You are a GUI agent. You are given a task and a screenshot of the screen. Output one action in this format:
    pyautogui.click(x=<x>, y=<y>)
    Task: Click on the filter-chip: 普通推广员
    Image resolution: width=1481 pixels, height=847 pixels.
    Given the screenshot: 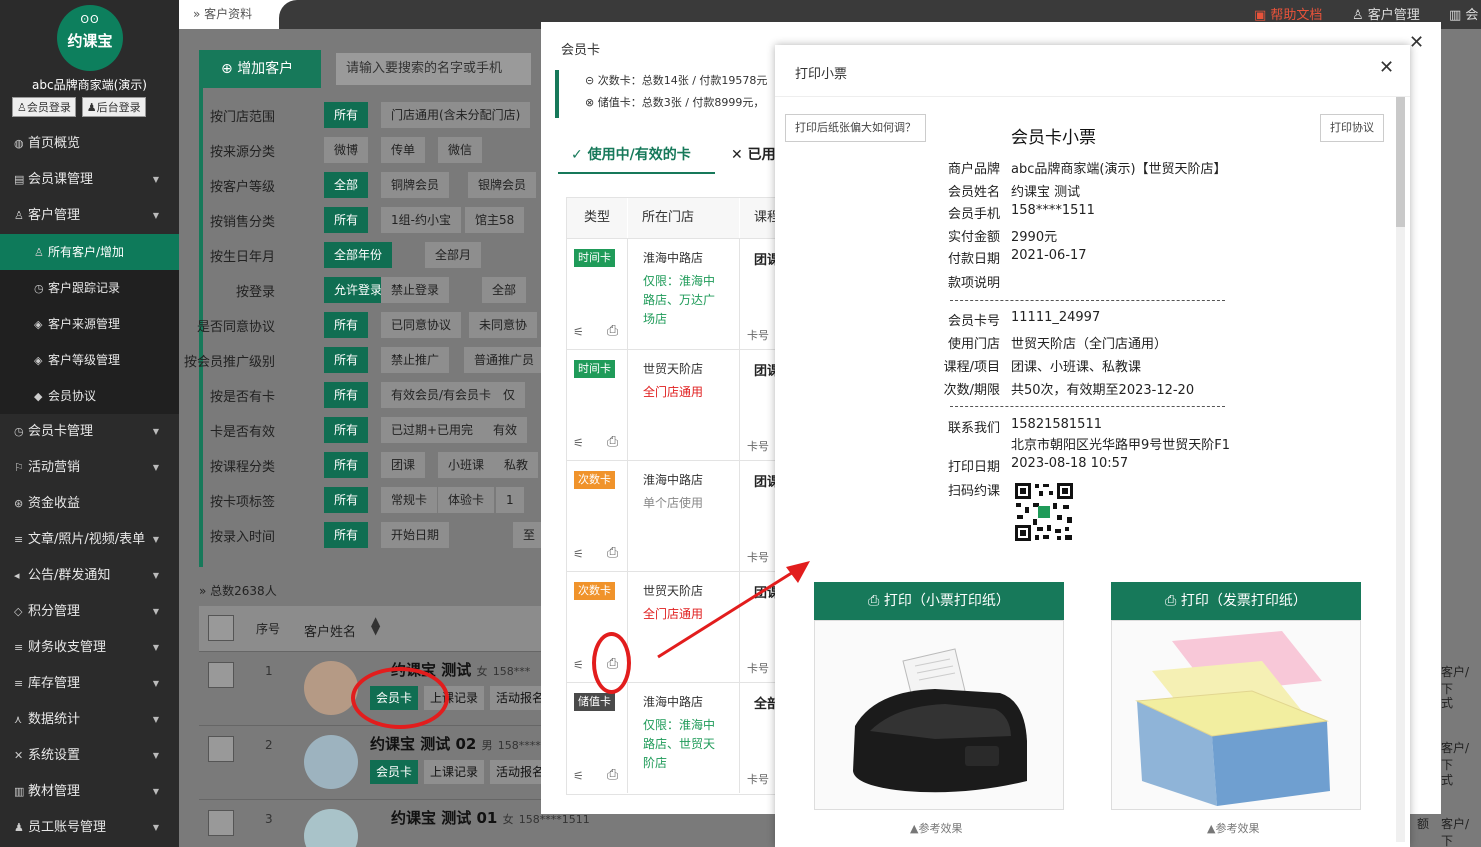 What is the action you would take?
    pyautogui.click(x=504, y=360)
    